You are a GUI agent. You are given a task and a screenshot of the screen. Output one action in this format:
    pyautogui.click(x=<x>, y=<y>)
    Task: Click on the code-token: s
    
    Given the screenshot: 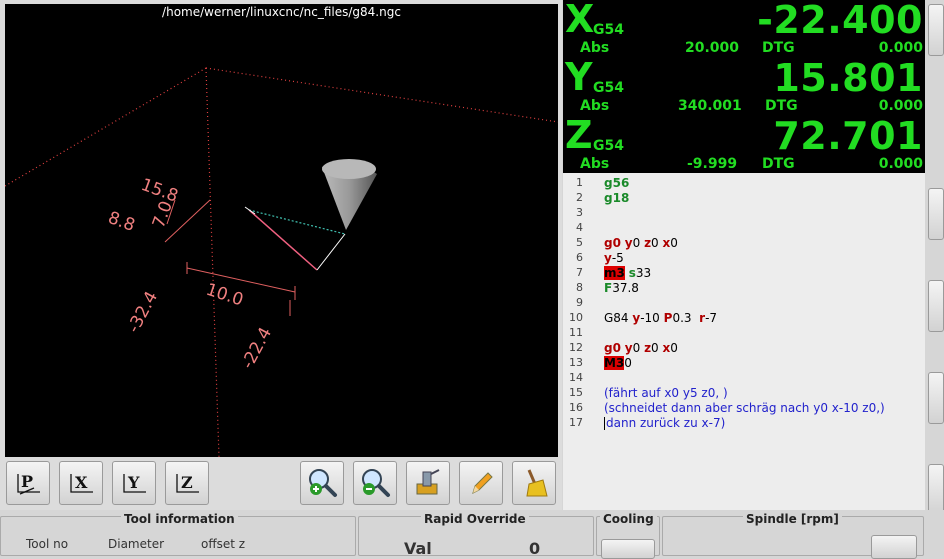 What is the action you would take?
    pyautogui.click(x=632, y=273)
    